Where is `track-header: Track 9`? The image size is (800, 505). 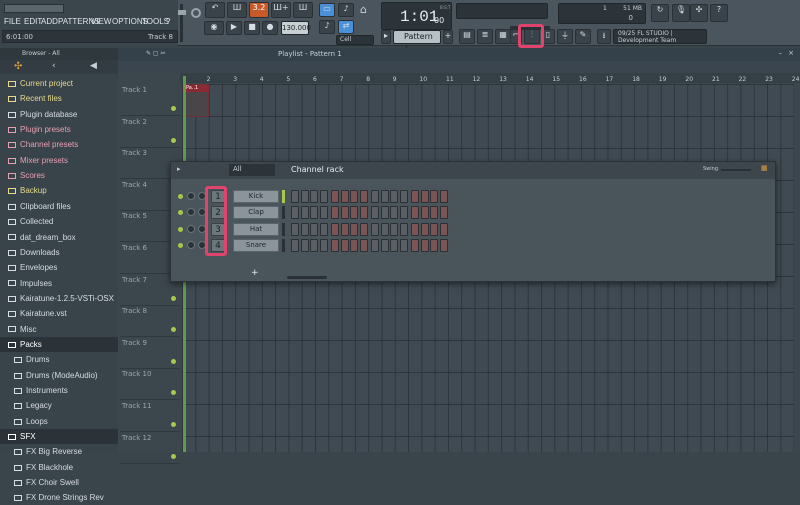 track-header: Track 9 is located at coordinates (150, 353).